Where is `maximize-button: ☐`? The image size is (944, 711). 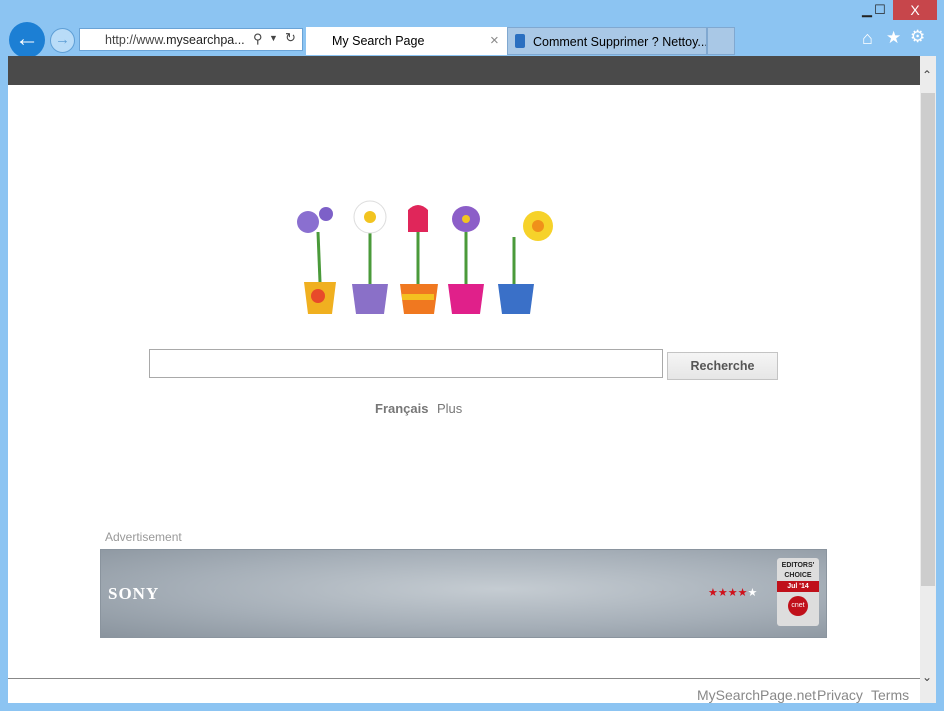
maximize-button: ☐ is located at coordinates (880, 10).